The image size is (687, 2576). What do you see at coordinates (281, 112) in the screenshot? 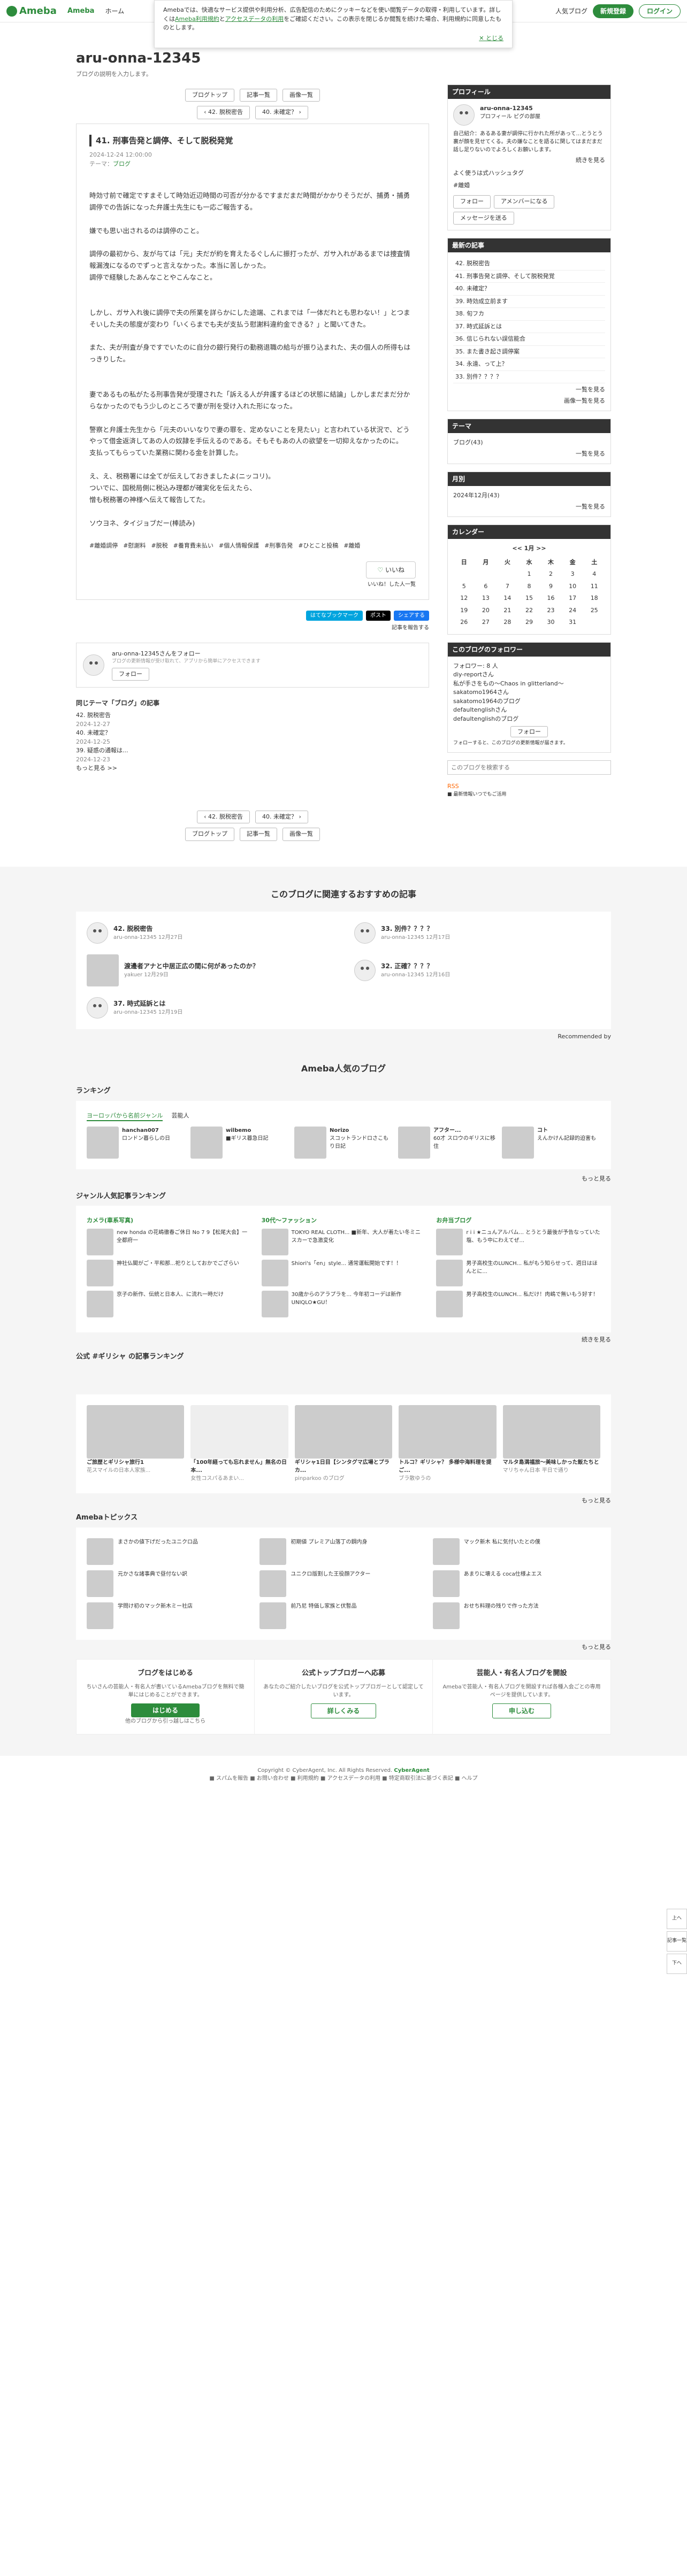
I see `next-entry-link: 40. 未確定？ ›` at bounding box center [281, 112].